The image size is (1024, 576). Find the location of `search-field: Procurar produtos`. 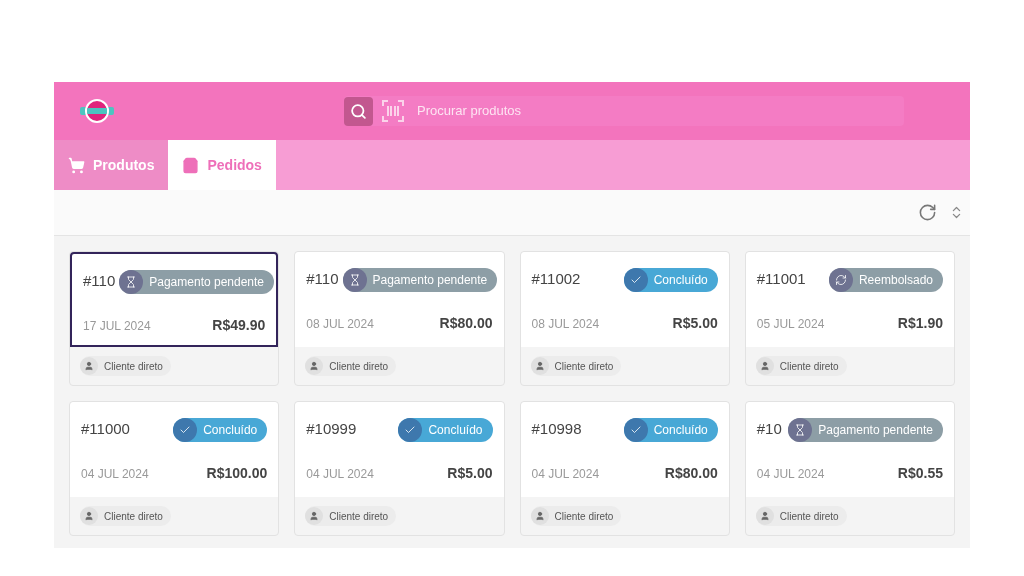

search-field: Procurar produtos is located at coordinates (660, 111).